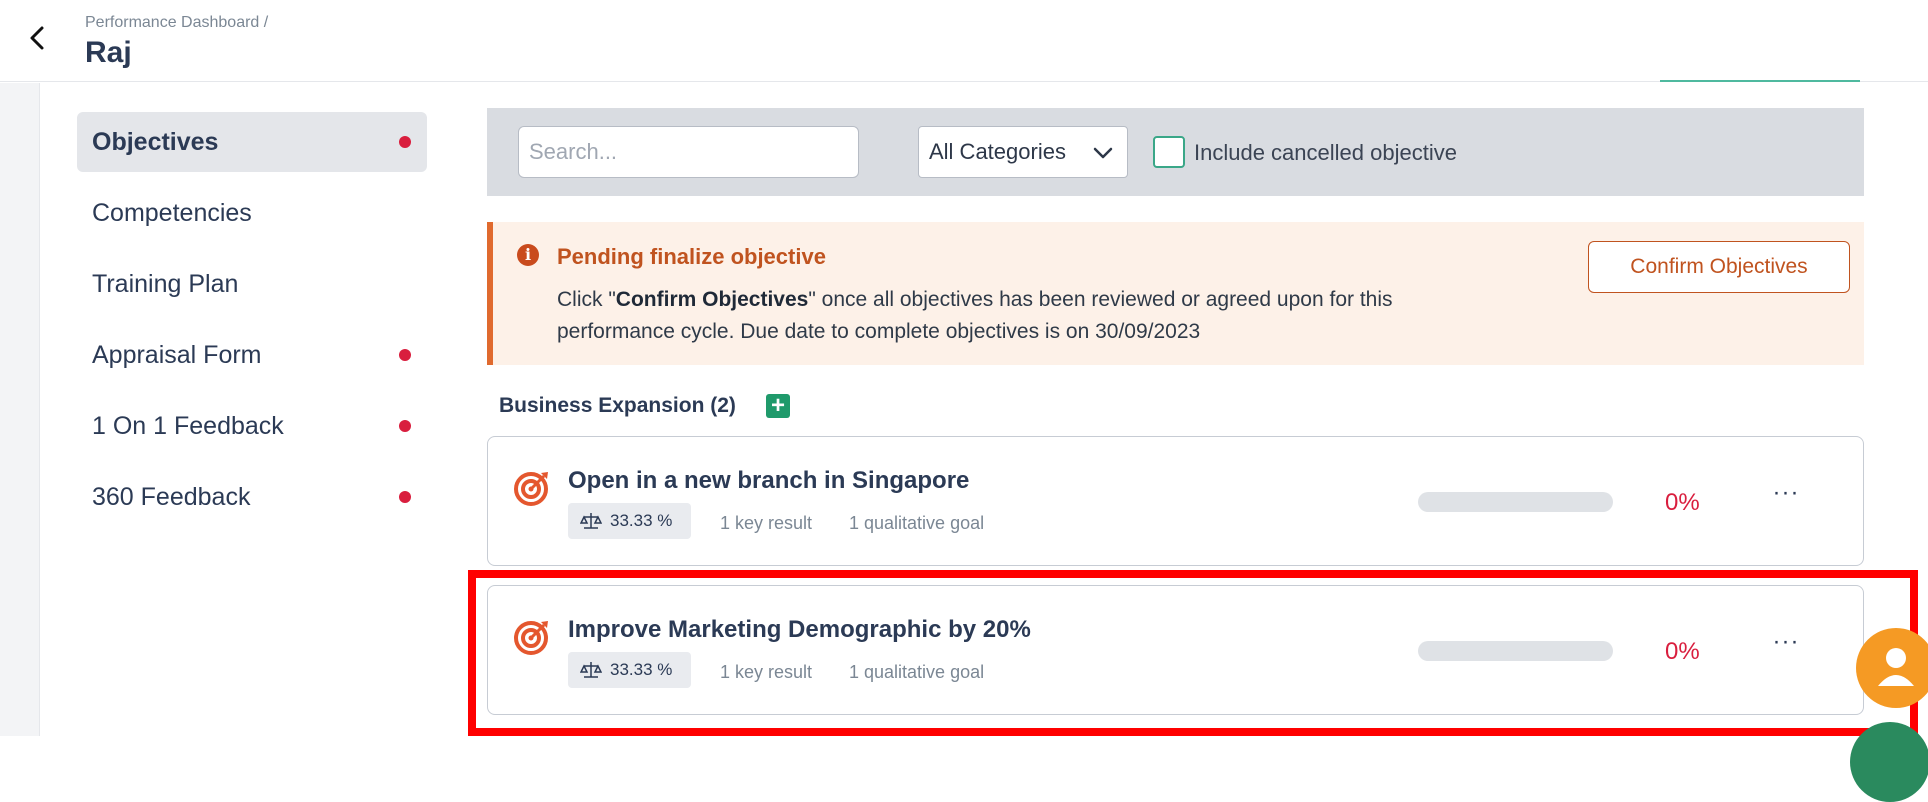  Describe the element at coordinates (769, 480) in the screenshot. I see `objective-title: Open in a new branch in Singapore` at that location.